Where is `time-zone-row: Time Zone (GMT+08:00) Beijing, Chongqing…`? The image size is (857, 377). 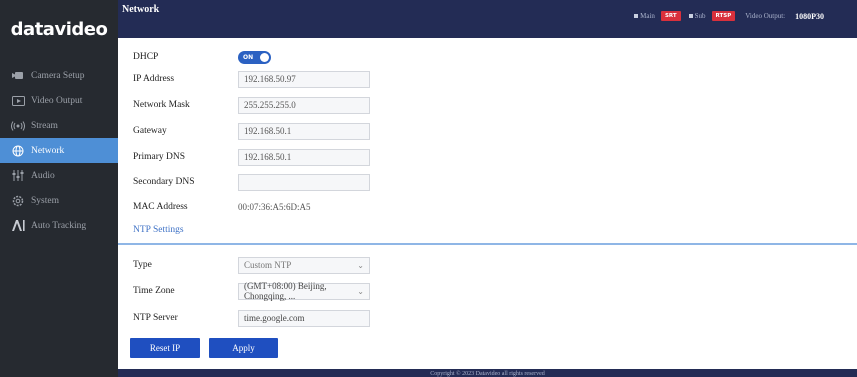
time-zone-row: Time Zone (GMT+08:00) Beijing, Chongqing… is located at coordinates (251, 291).